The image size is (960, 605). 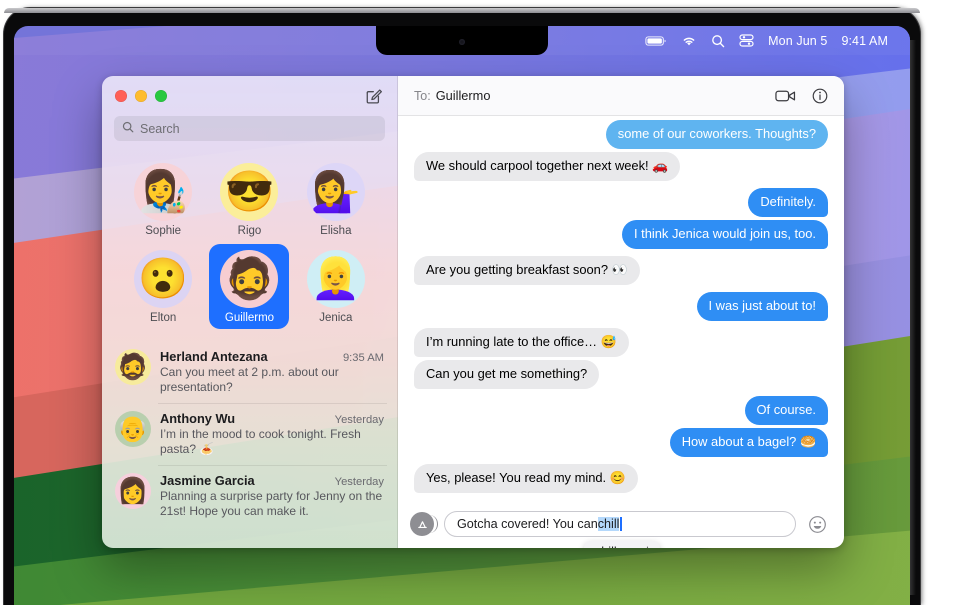 What do you see at coordinates (612, 546) in the screenshot?
I see `autocomplete-word: chillax` at bounding box center [612, 546].